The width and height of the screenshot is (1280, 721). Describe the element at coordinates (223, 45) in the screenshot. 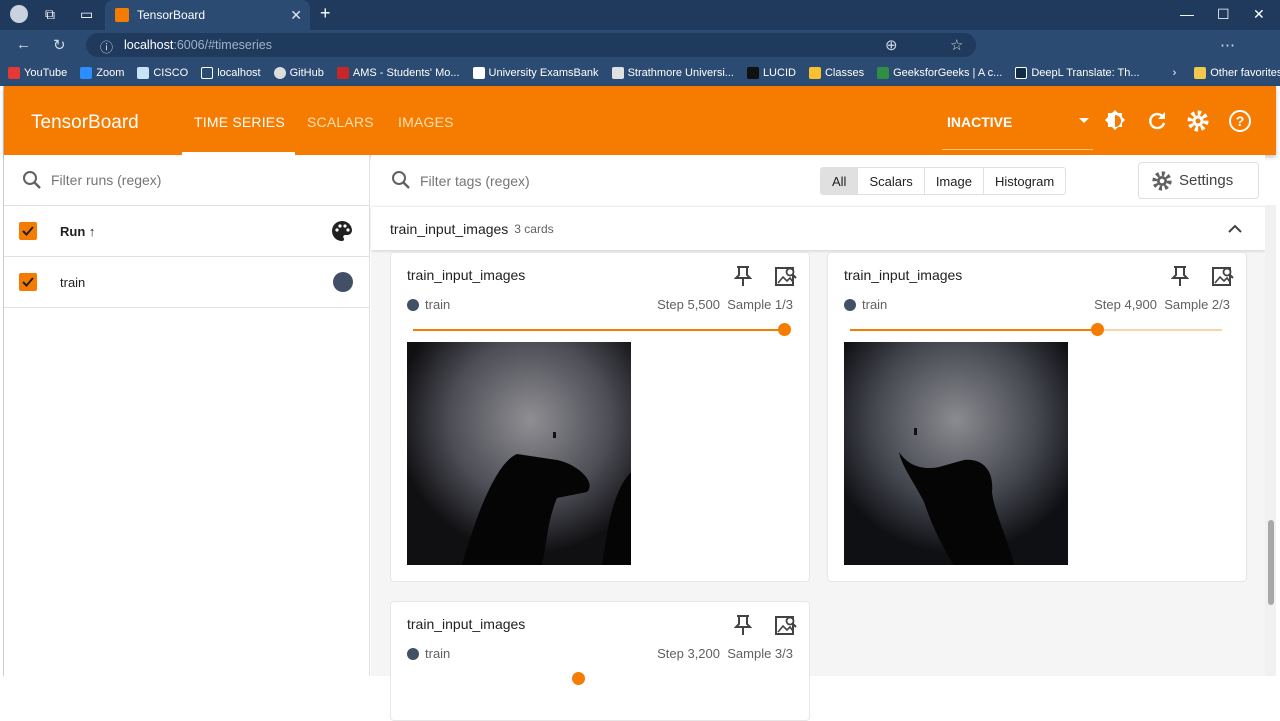

I see `url-path: :6006/#timeseries` at that location.